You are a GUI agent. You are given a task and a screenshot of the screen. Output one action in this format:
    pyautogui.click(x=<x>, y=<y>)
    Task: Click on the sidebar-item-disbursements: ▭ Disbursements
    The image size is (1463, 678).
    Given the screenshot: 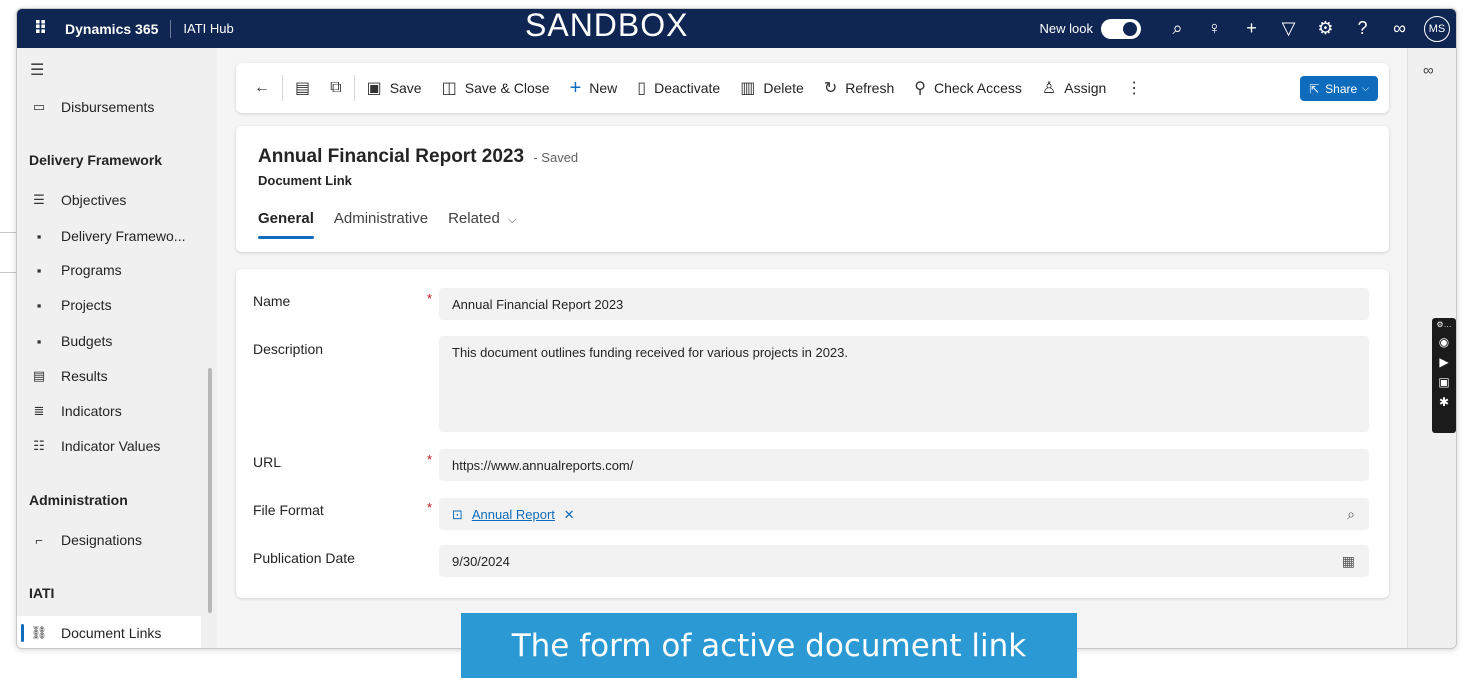 What is the action you would take?
    pyautogui.click(x=109, y=107)
    